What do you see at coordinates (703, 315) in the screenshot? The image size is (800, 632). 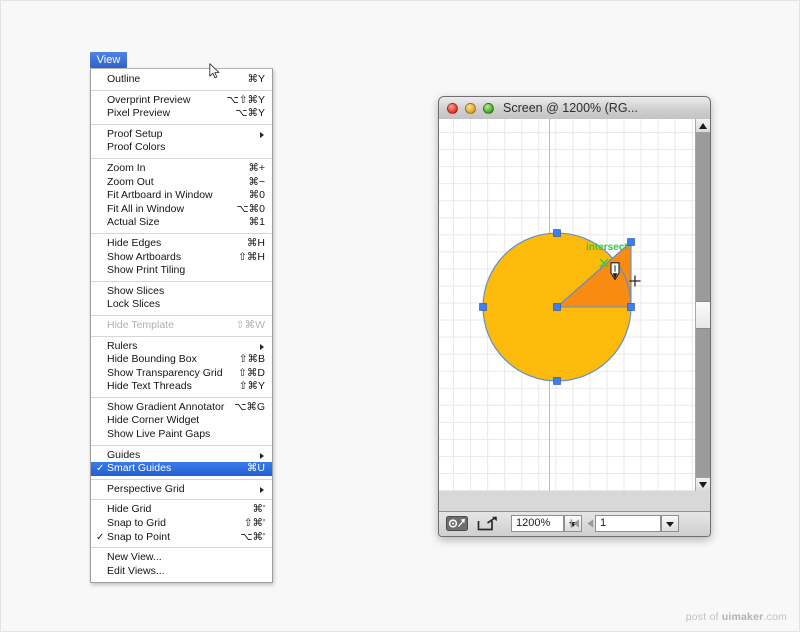 I see `scrollbar-thumb` at bounding box center [703, 315].